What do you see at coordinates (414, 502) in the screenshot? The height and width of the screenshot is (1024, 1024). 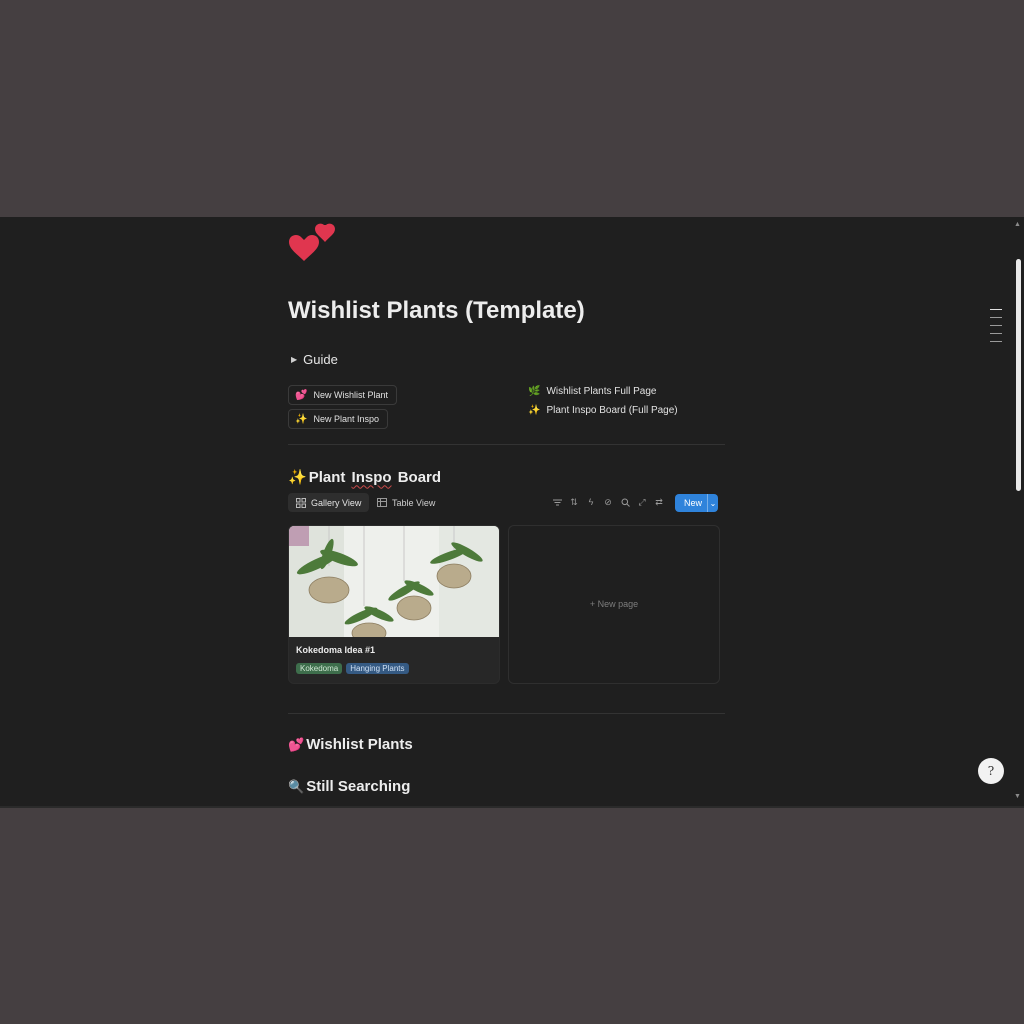 I see `tab-label: Table View` at bounding box center [414, 502].